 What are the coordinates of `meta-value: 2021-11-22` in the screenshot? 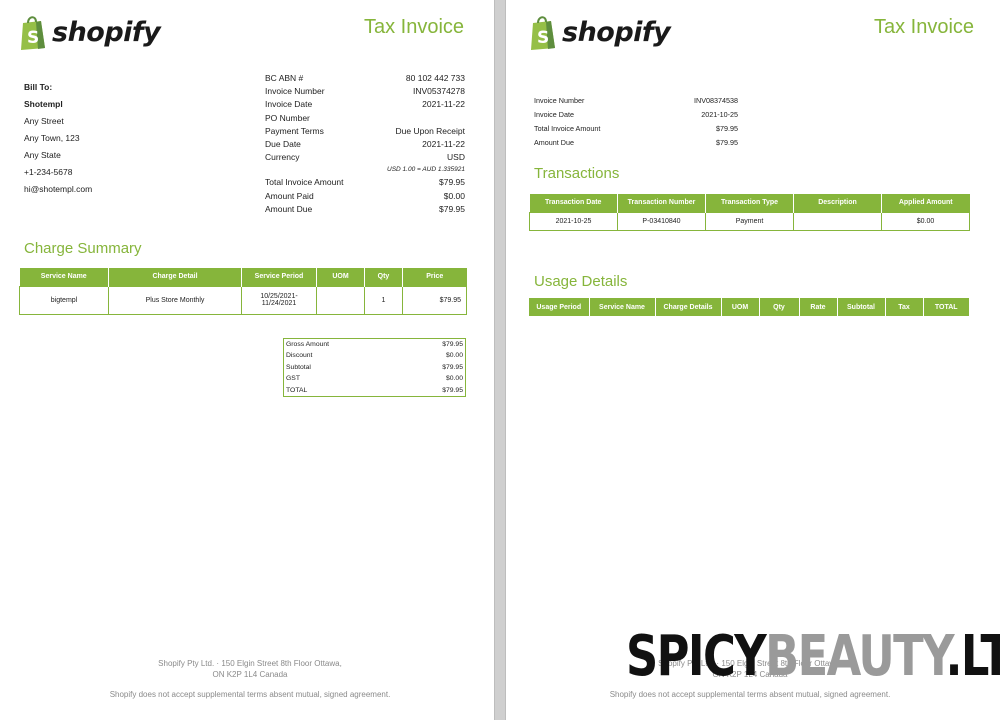 It's located at (443, 104).